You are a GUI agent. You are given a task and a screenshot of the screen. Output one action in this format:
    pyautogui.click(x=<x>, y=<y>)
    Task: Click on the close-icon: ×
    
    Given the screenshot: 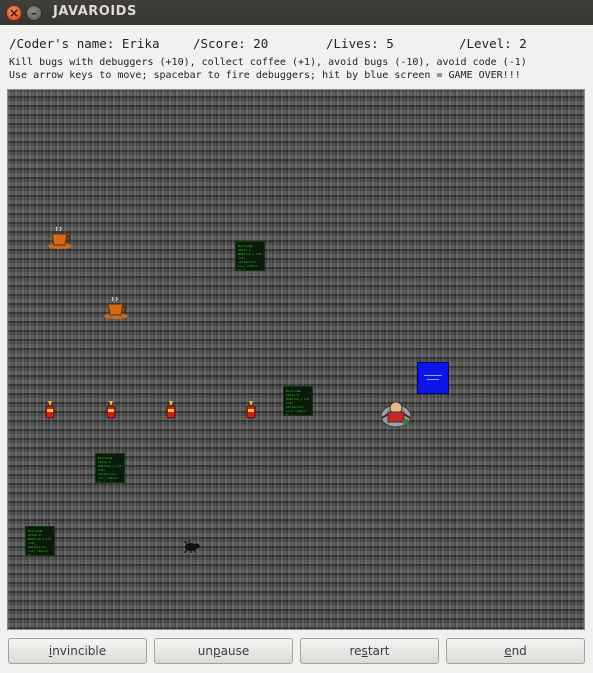 What is the action you would take?
    pyautogui.click(x=14, y=13)
    